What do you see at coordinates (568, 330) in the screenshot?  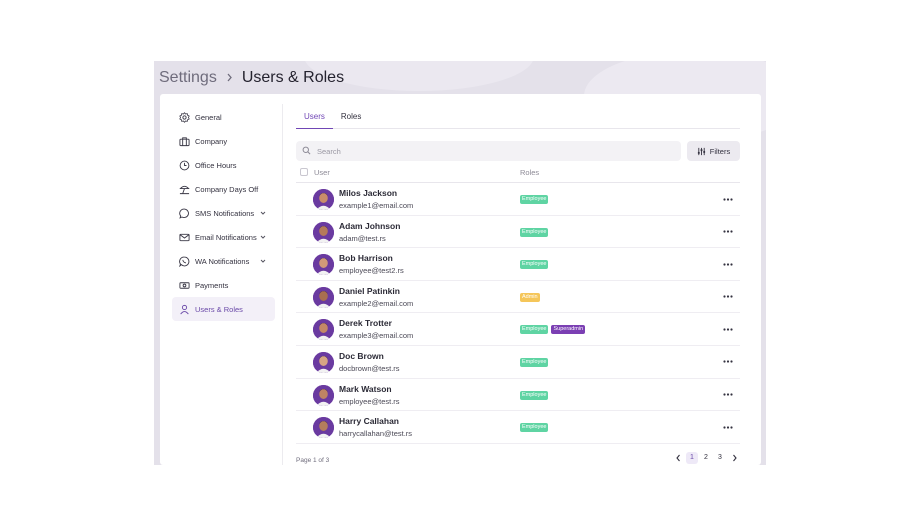 I see `role-badge: Superadmin` at bounding box center [568, 330].